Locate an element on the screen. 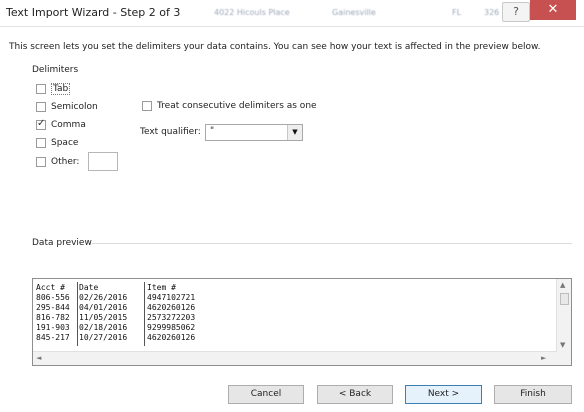  text-qualifier-dropdown: " ▼ is located at coordinates (254, 132).